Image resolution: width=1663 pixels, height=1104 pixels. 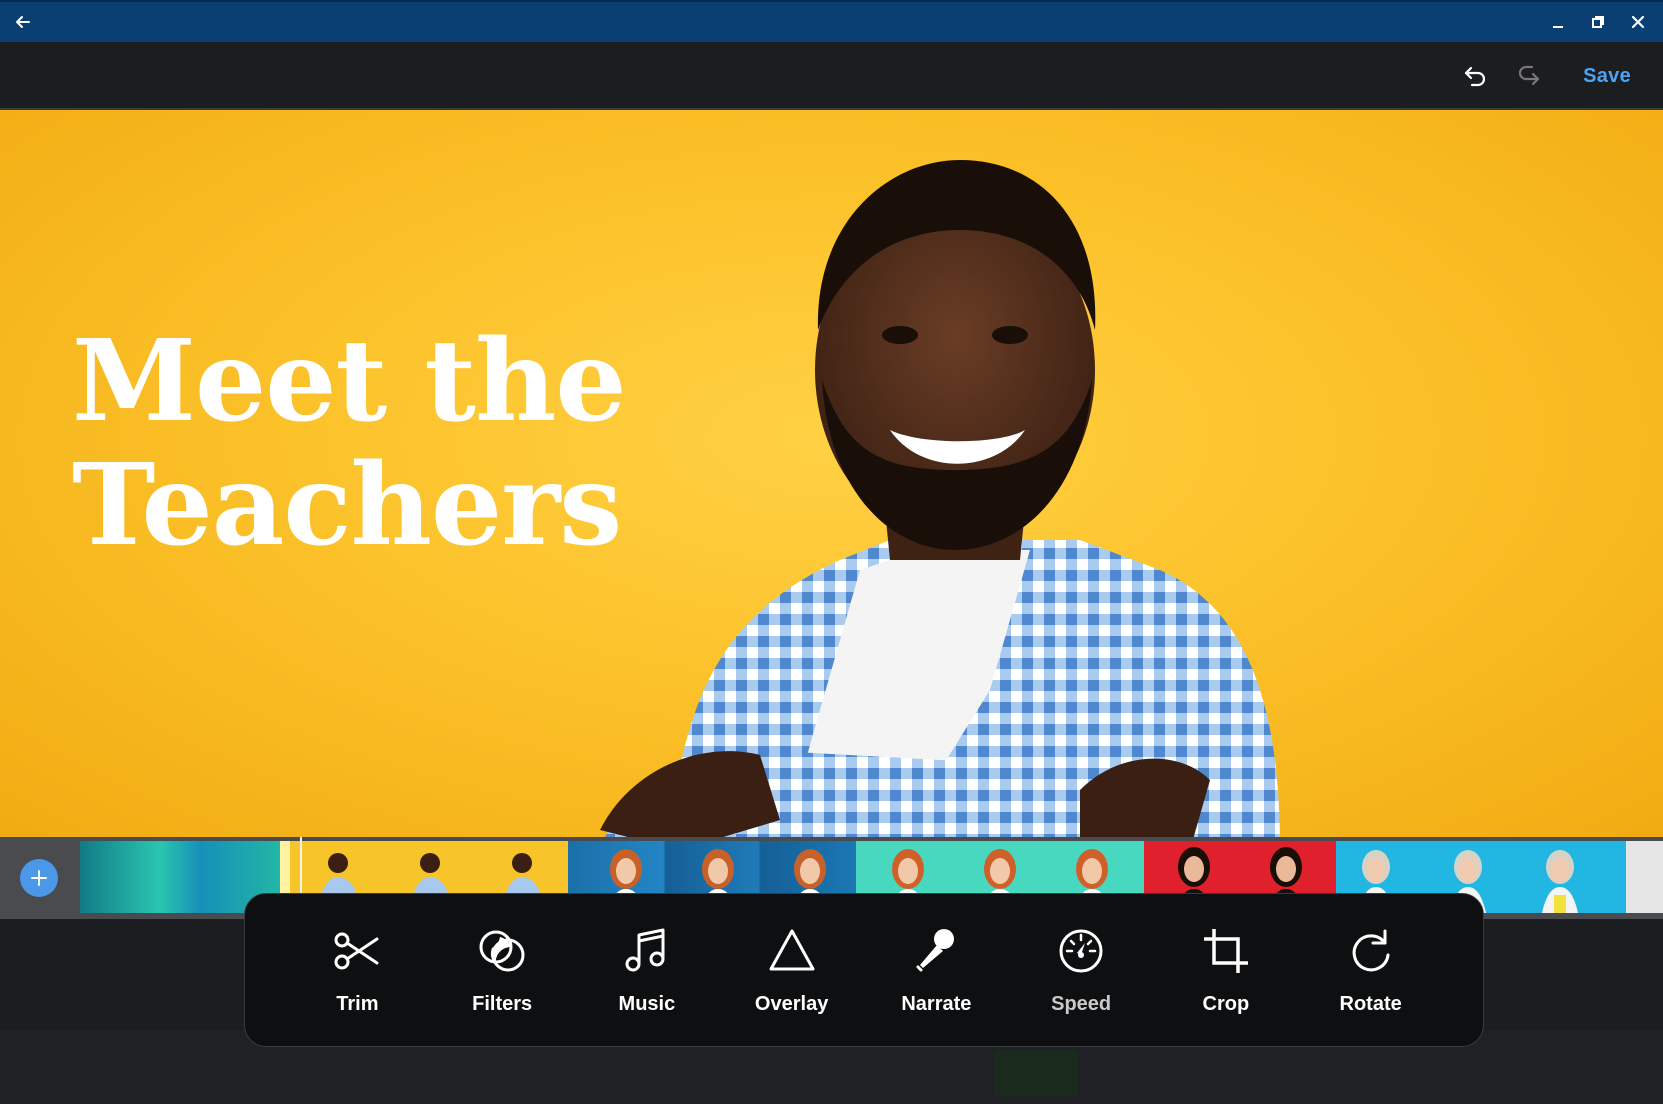 What do you see at coordinates (1476, 76) in the screenshot?
I see `undo-icon` at bounding box center [1476, 76].